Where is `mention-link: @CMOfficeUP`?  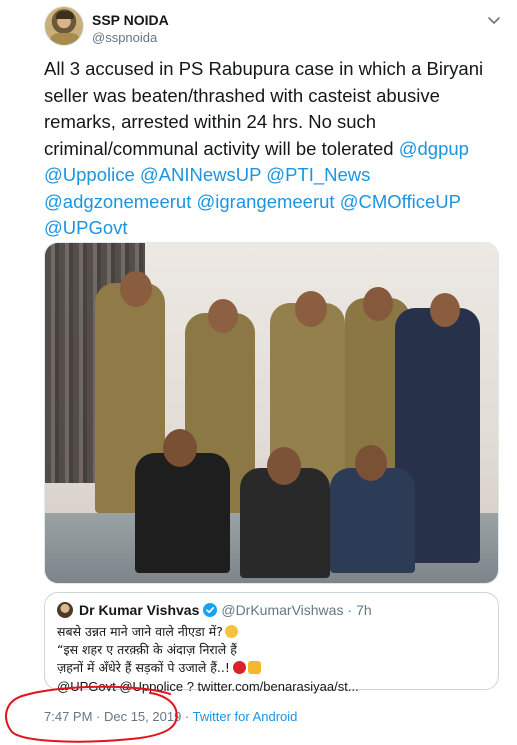
mention-link: @CMOfficeUP is located at coordinates (400, 201).